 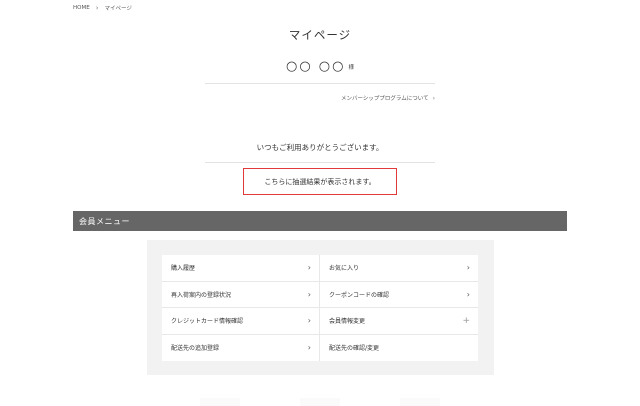 I want to click on lottery-result-box: こちらに抽選結果が表示されます。, so click(x=320, y=181).